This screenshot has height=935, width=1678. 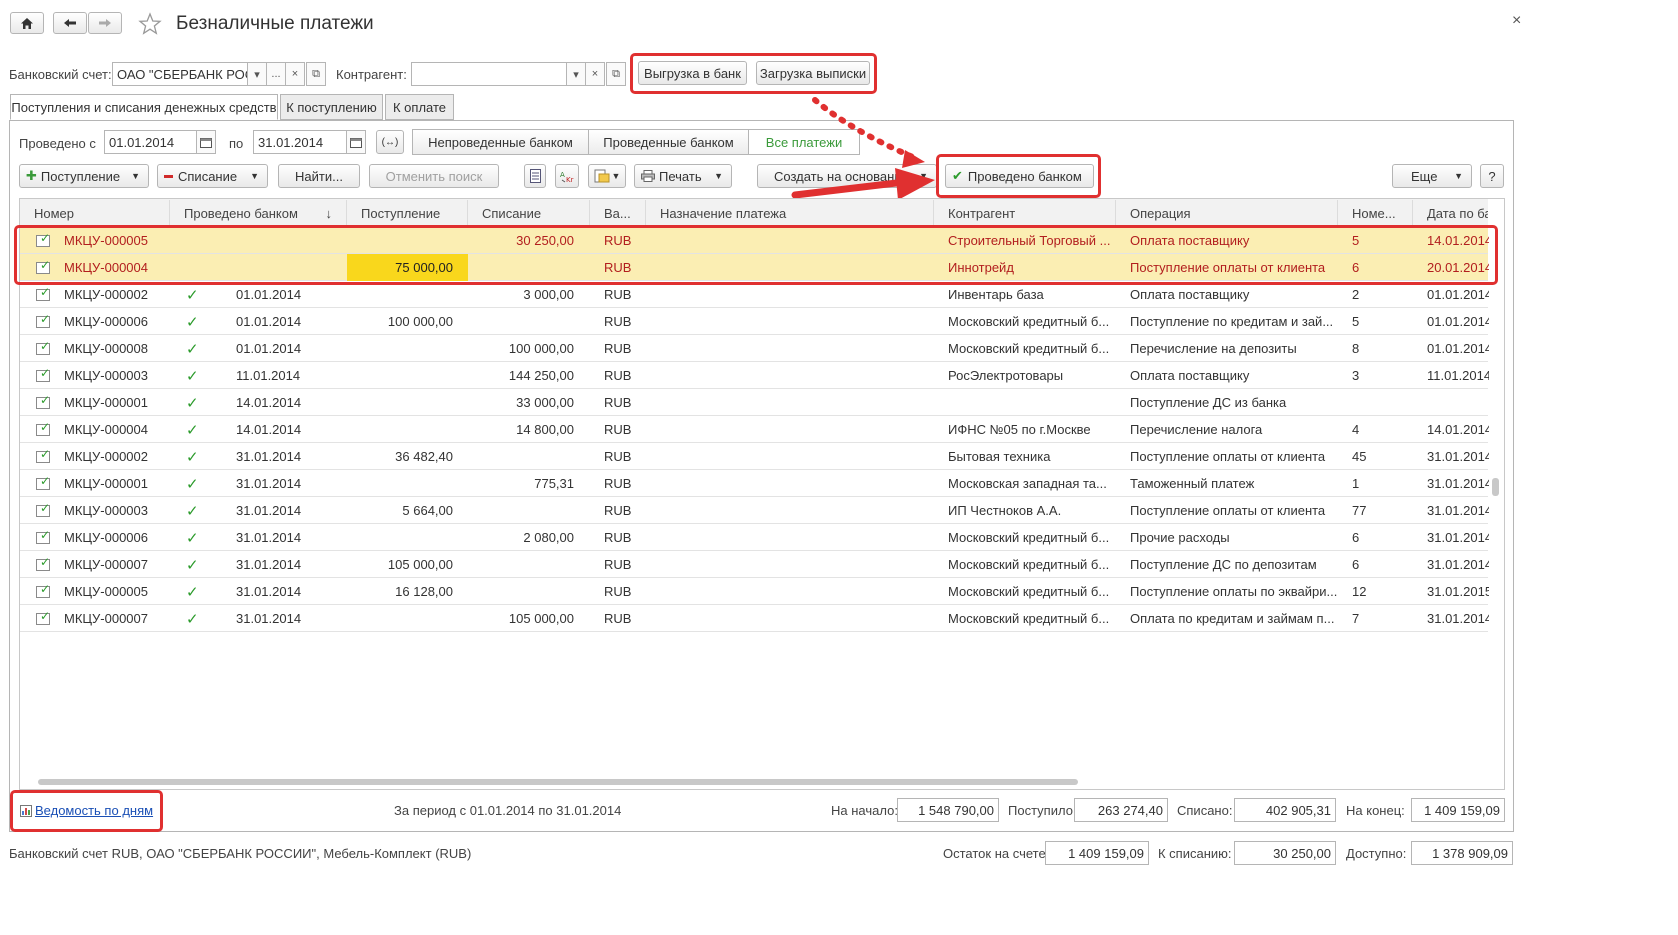 What do you see at coordinates (269, 429) in the screenshot?
I see `cell-posted-date: 14.01.2014` at bounding box center [269, 429].